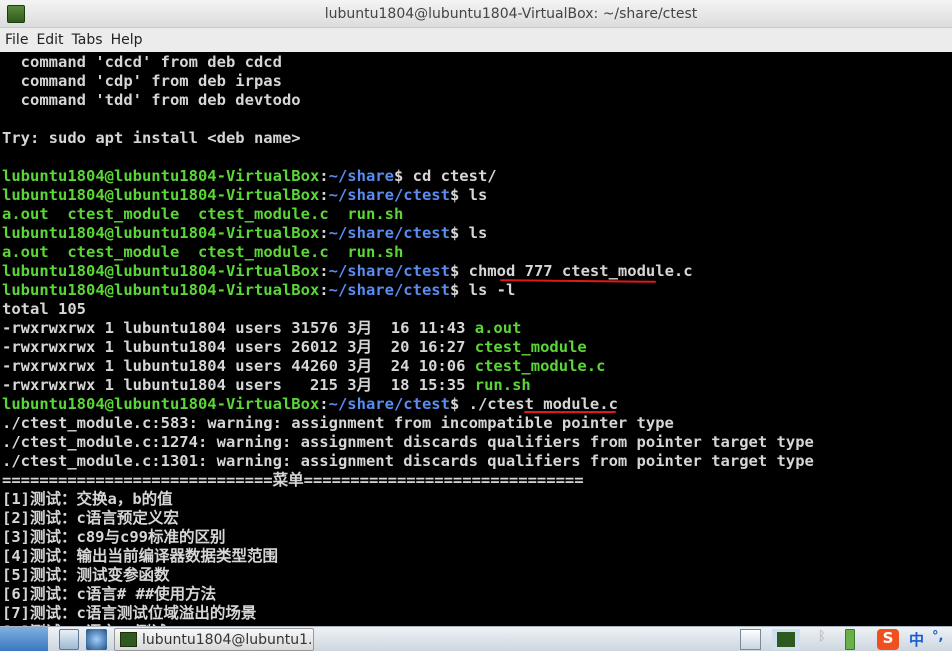 The image size is (952, 651). I want to click on terminal-line: command 'cdcd' from deb cdcd, so click(477, 62).